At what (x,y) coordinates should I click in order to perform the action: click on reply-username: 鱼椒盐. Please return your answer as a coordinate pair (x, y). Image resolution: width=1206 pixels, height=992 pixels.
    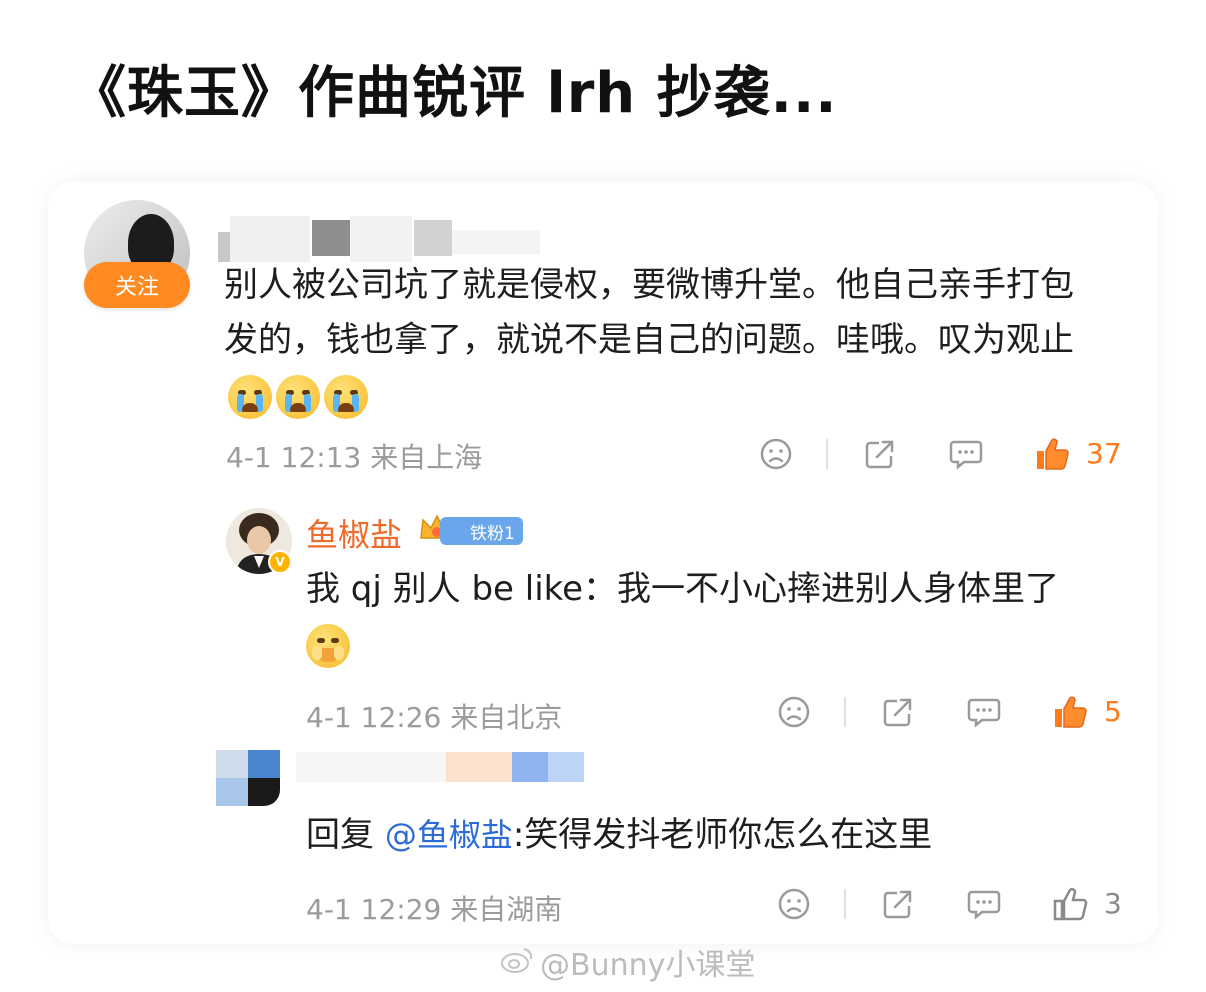
    Looking at the image, I should click on (354, 533).